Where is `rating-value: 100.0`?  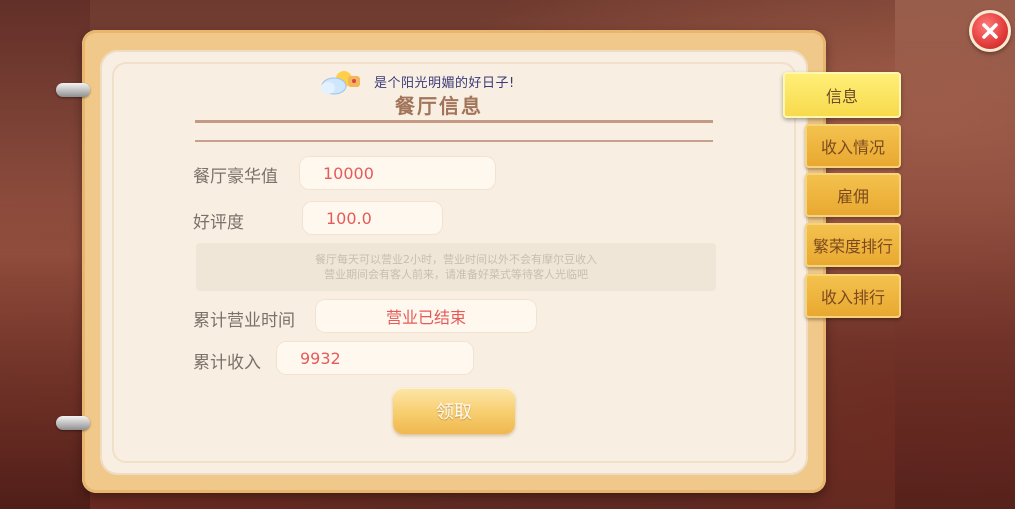 rating-value: 100.0 is located at coordinates (372, 218).